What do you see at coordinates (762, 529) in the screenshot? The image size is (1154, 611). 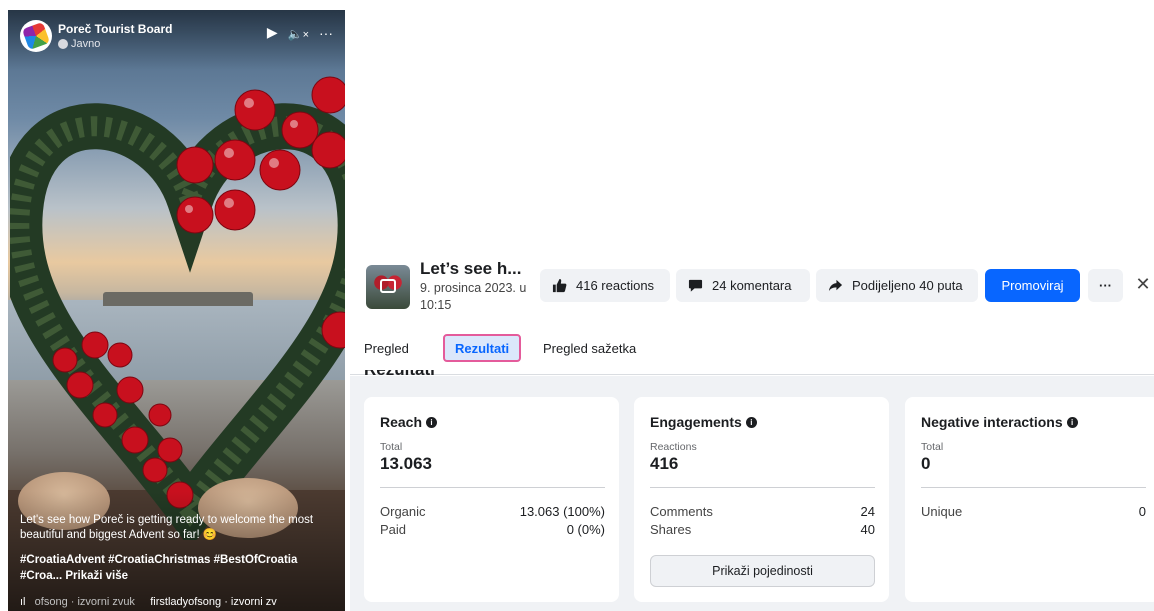 I see `engagements-row-shares: Shares 40` at bounding box center [762, 529].